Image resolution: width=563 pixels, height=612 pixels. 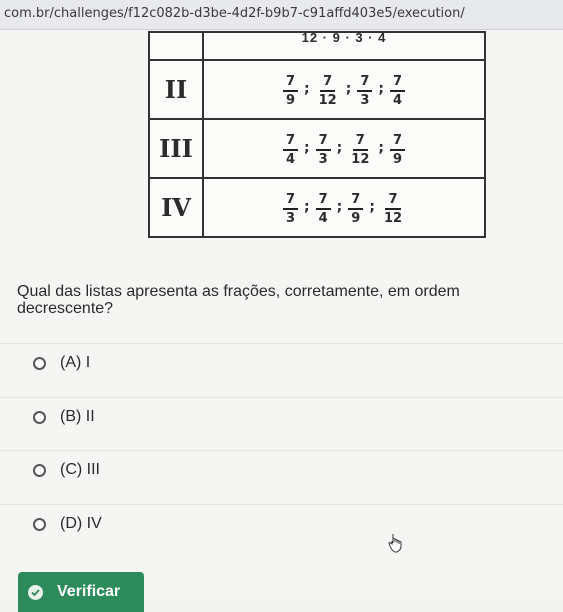 What do you see at coordinates (281, 416) in the screenshot?
I see `option-b: (B) II` at bounding box center [281, 416].